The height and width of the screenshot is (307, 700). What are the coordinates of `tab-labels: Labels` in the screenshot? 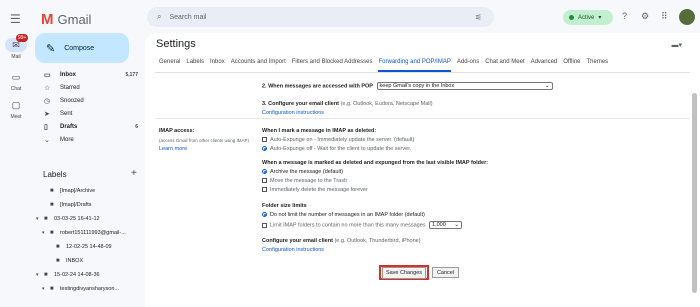 It's located at (195, 65).